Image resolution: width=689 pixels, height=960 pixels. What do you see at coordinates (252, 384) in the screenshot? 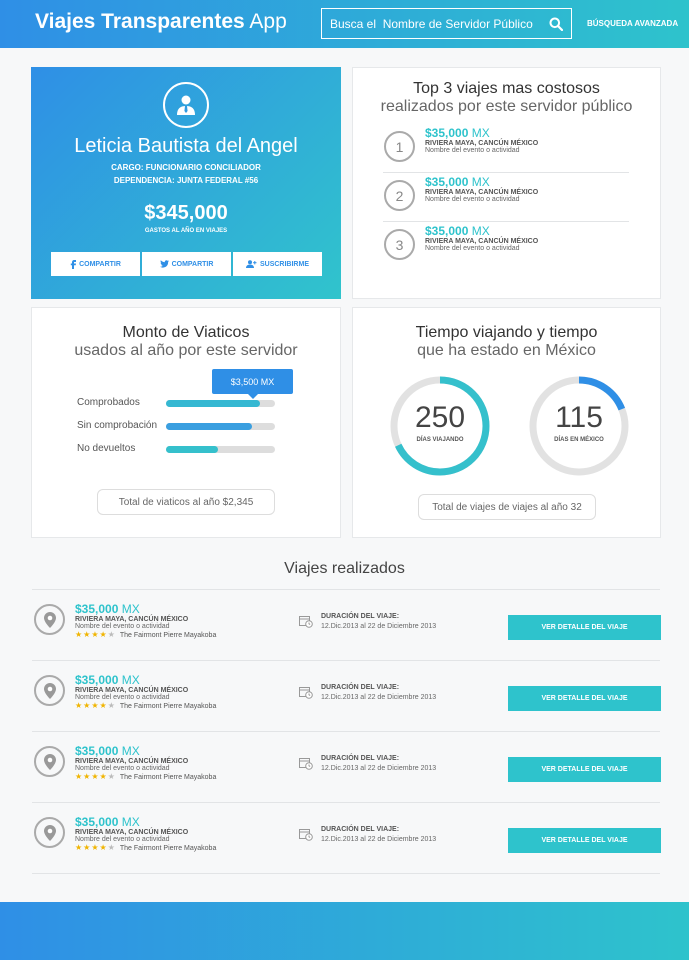
I see `bar-tooltip: $3,500 MX` at bounding box center [252, 384].